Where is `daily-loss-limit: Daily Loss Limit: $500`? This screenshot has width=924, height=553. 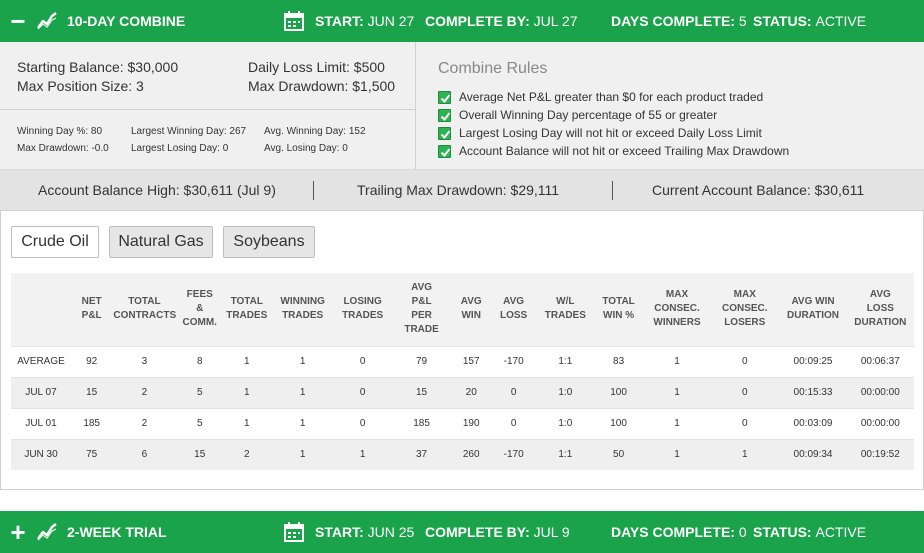
daily-loss-limit: Daily Loss Limit: $500 is located at coordinates (316, 67).